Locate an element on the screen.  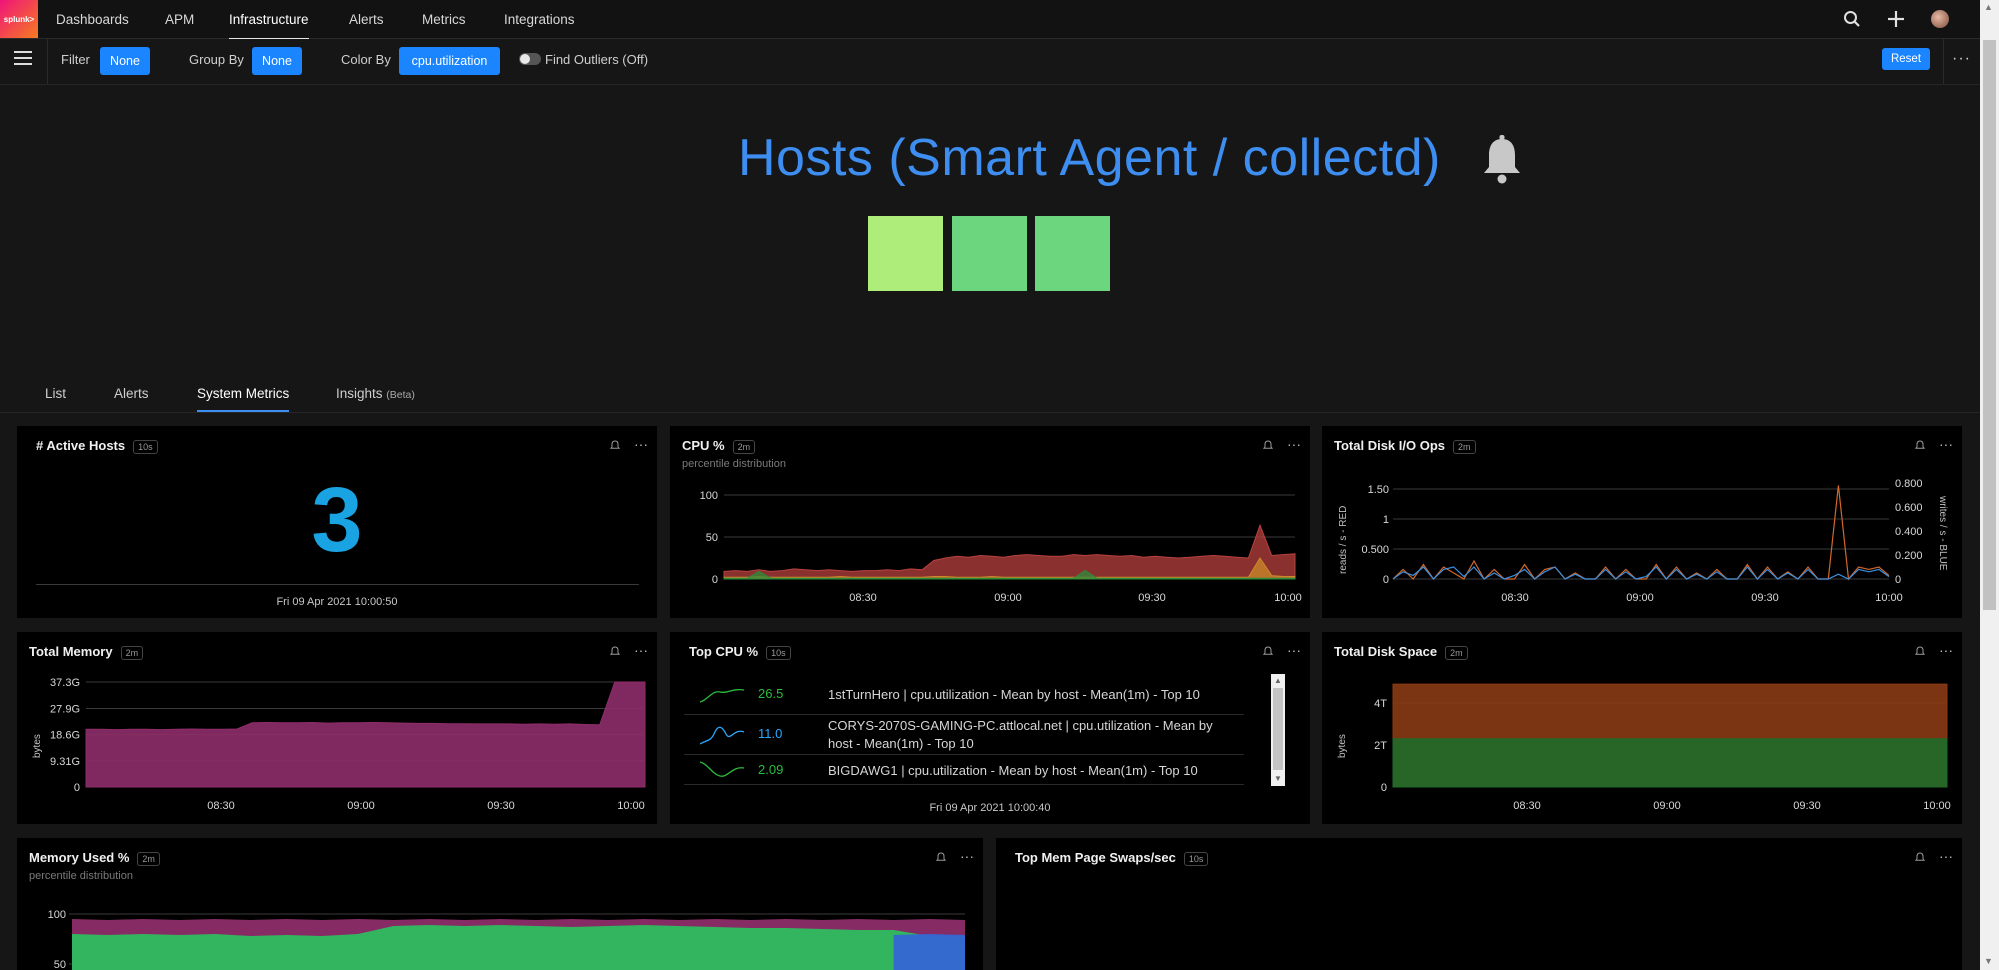
y-tick-label: 2T is located at coordinates (1380, 746).